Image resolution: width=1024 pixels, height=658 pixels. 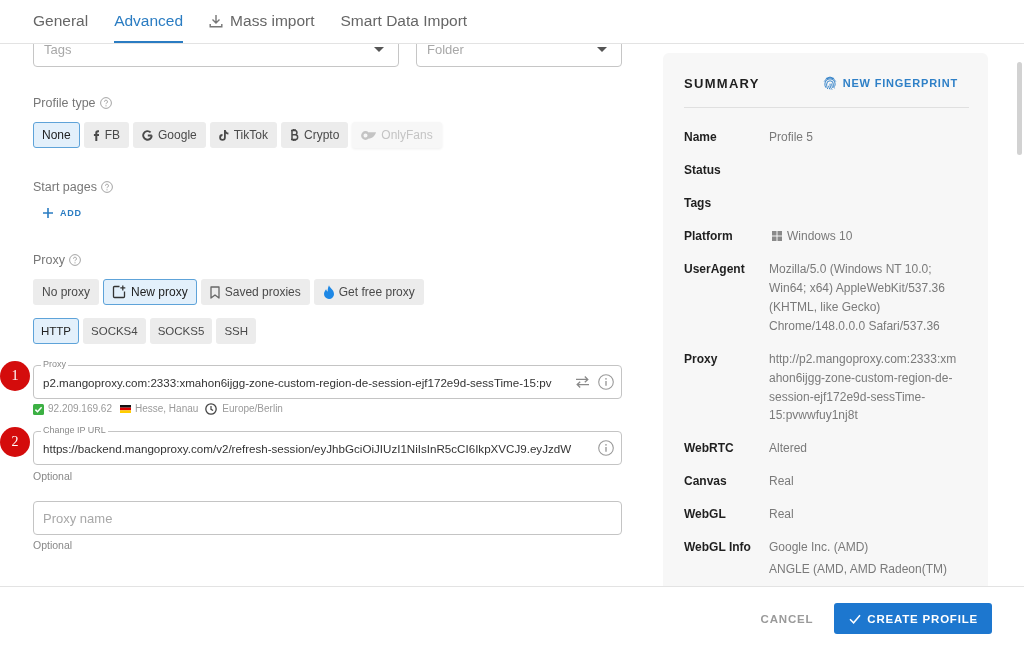 I want to click on music-note-icon, so click(x=223, y=135).